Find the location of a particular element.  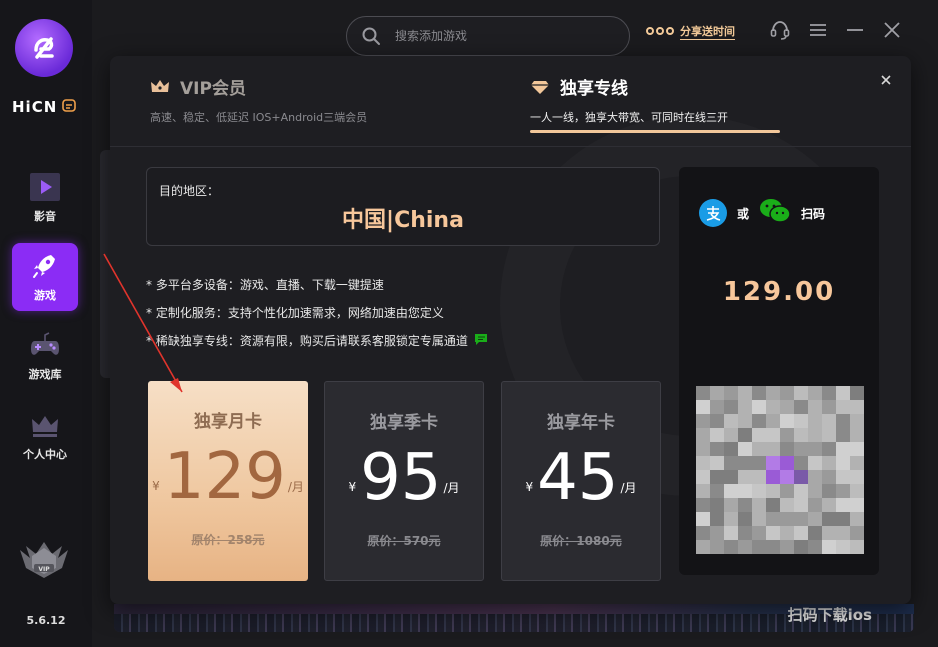

sidebar-item-game-library: 游戏库 is located at coordinates (45, 356).